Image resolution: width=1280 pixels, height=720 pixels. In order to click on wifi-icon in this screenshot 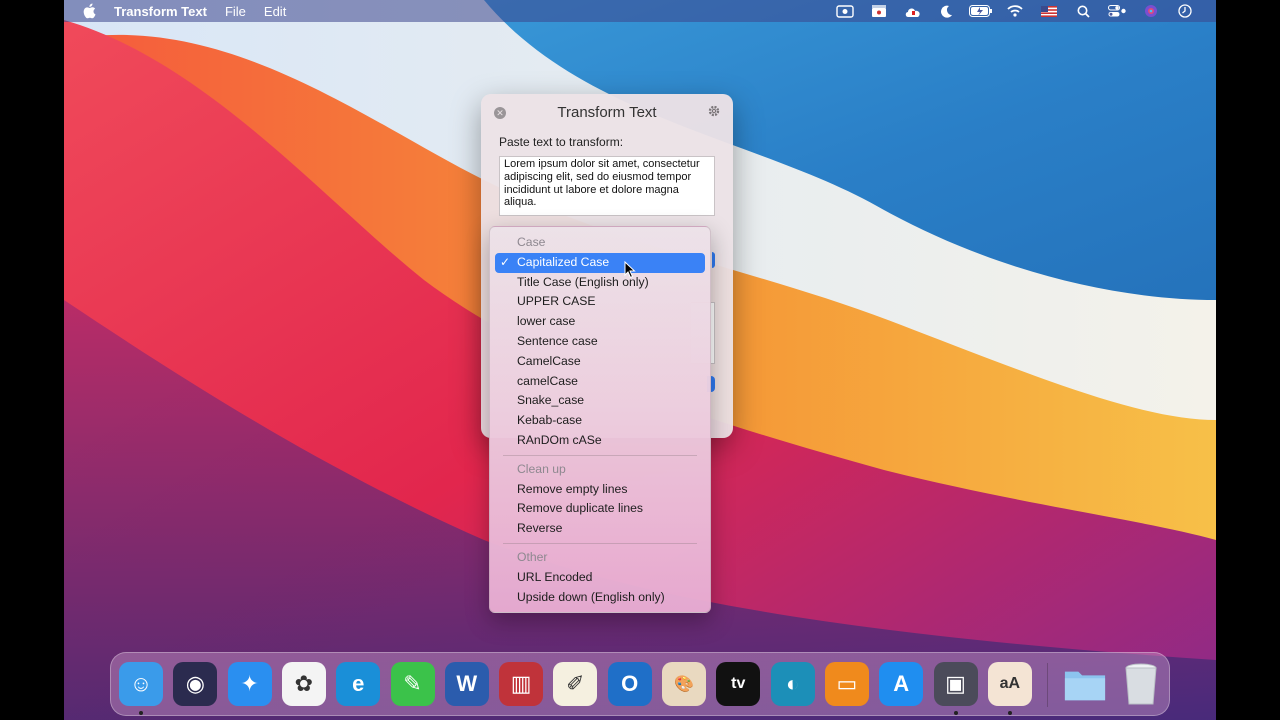, I will do `click(1015, 11)`.